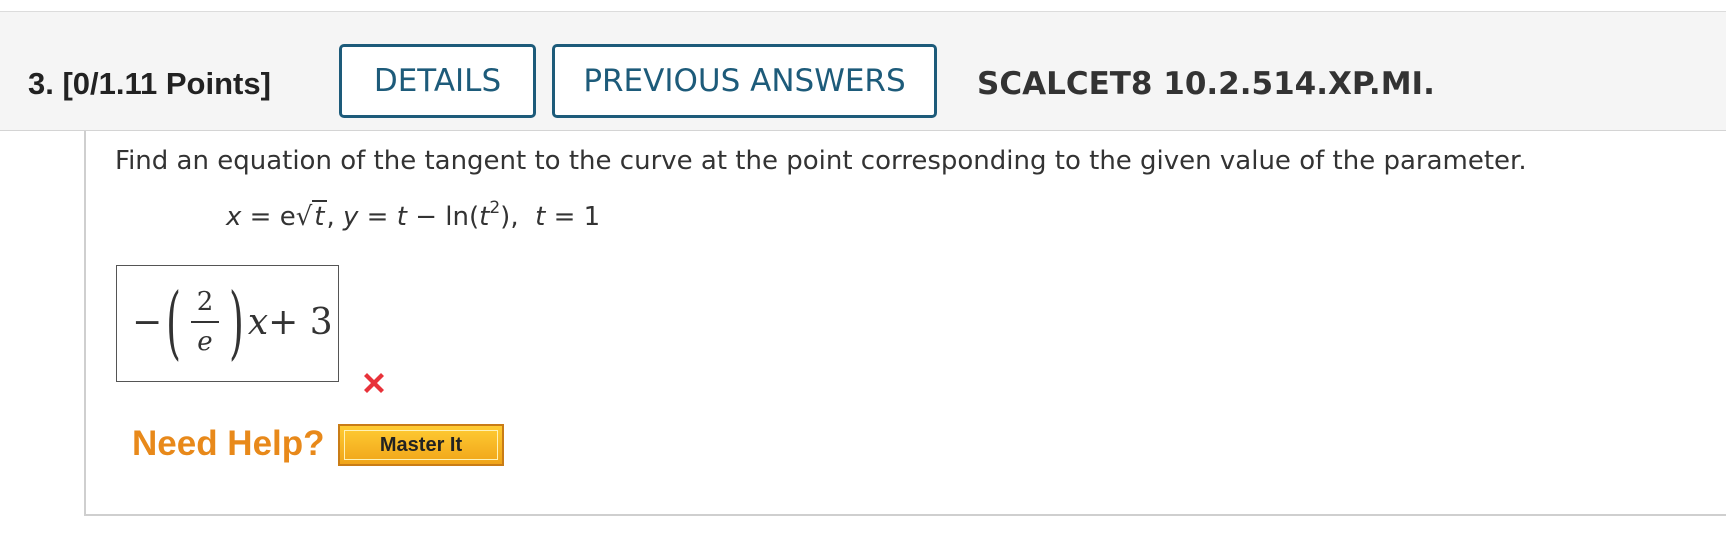 The image size is (1726, 550). I want to click on answer-input: − ( 2 e ) x + 3, so click(227, 323).